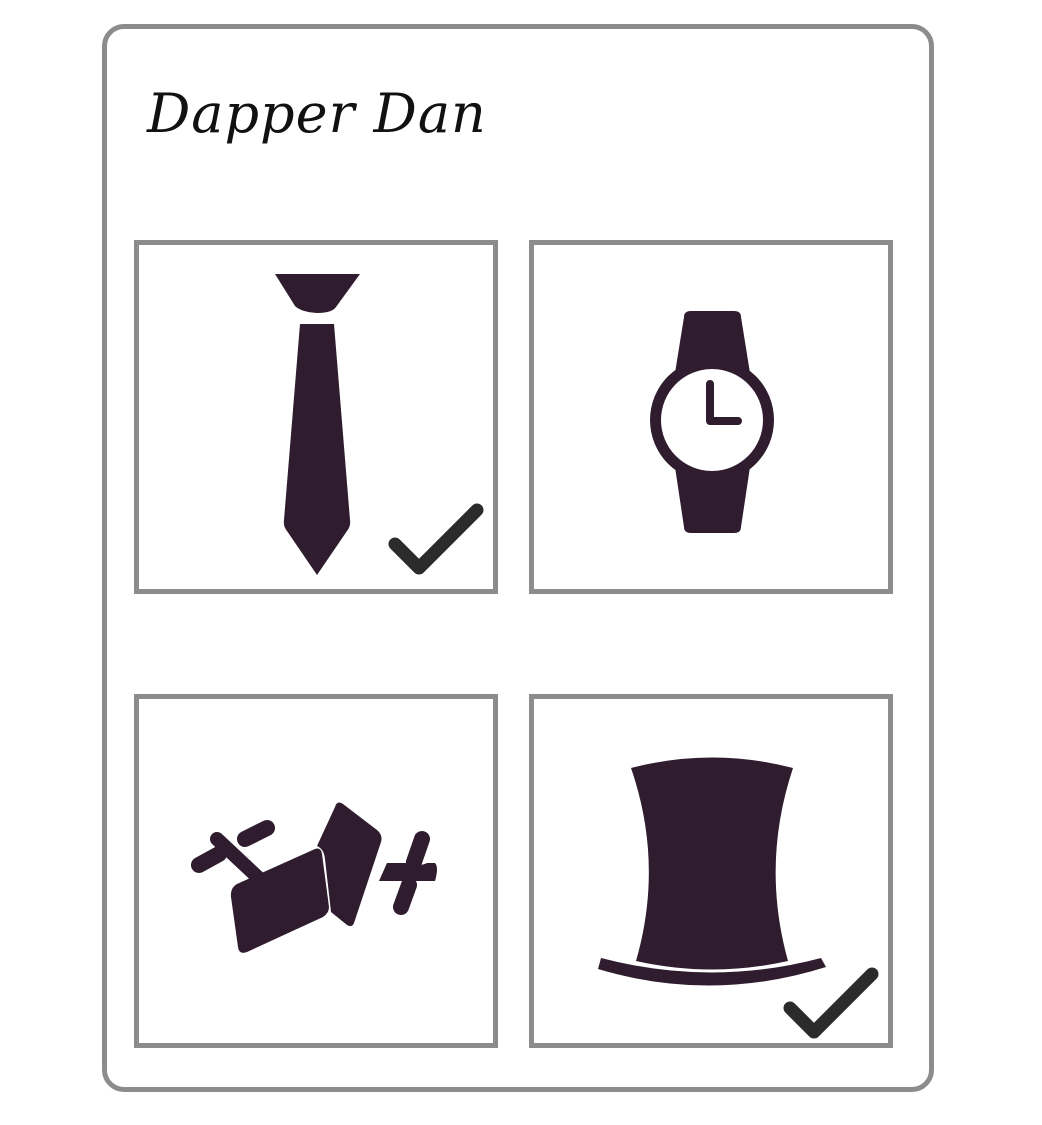 This screenshot has height=1125, width=1042. I want to click on tile-wristwatch, so click(711, 417).